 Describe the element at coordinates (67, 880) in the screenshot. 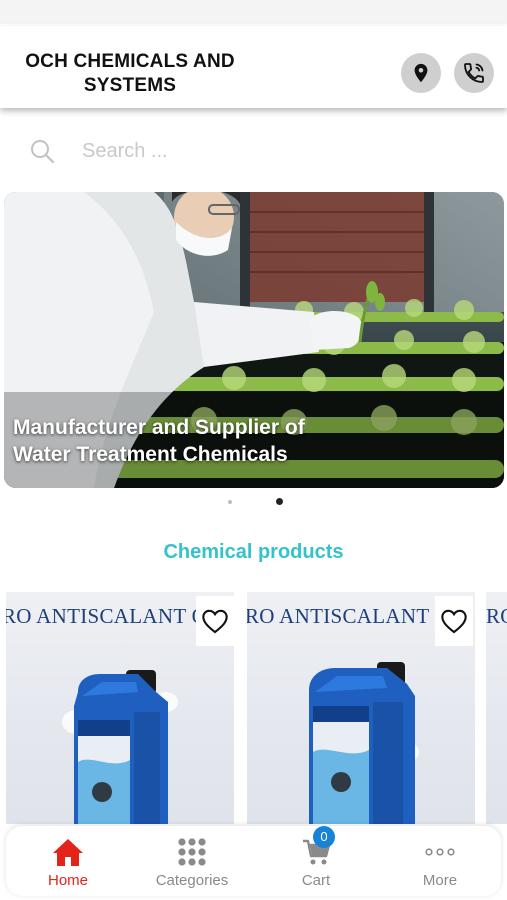

I see `tab-home-label: Home` at that location.